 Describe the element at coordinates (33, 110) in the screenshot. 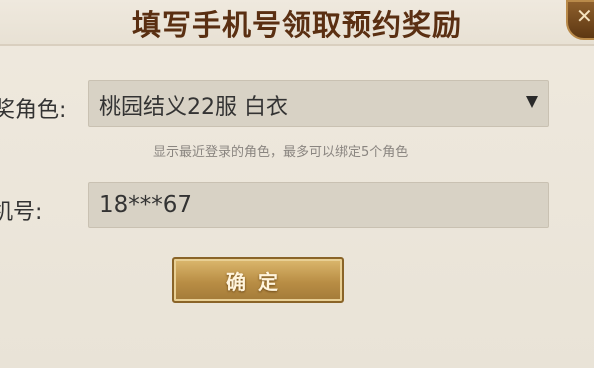

I see `role-label: 奖角色:` at that location.